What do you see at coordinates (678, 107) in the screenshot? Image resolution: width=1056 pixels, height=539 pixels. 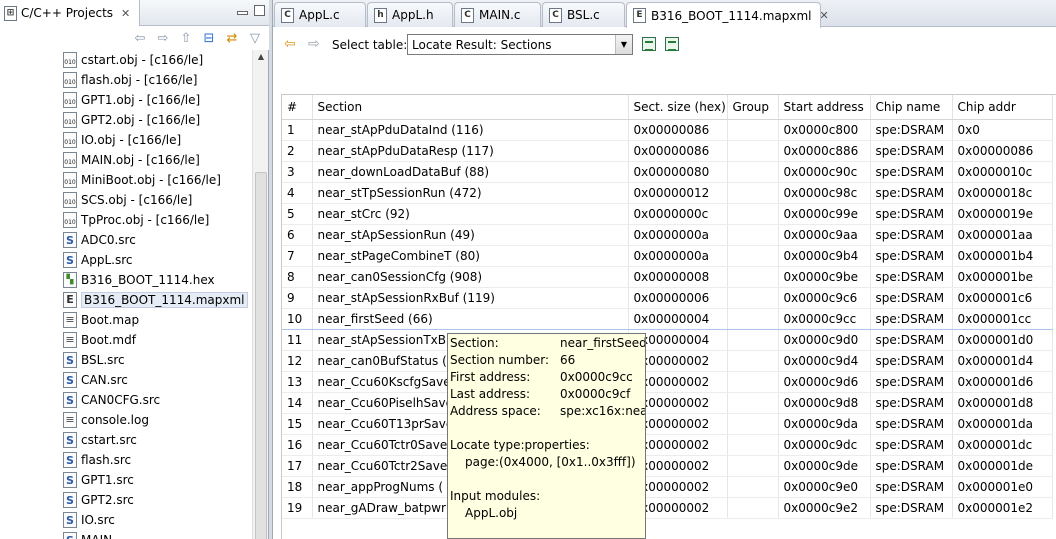 I see `column-header: Sect. size (hex)` at bounding box center [678, 107].